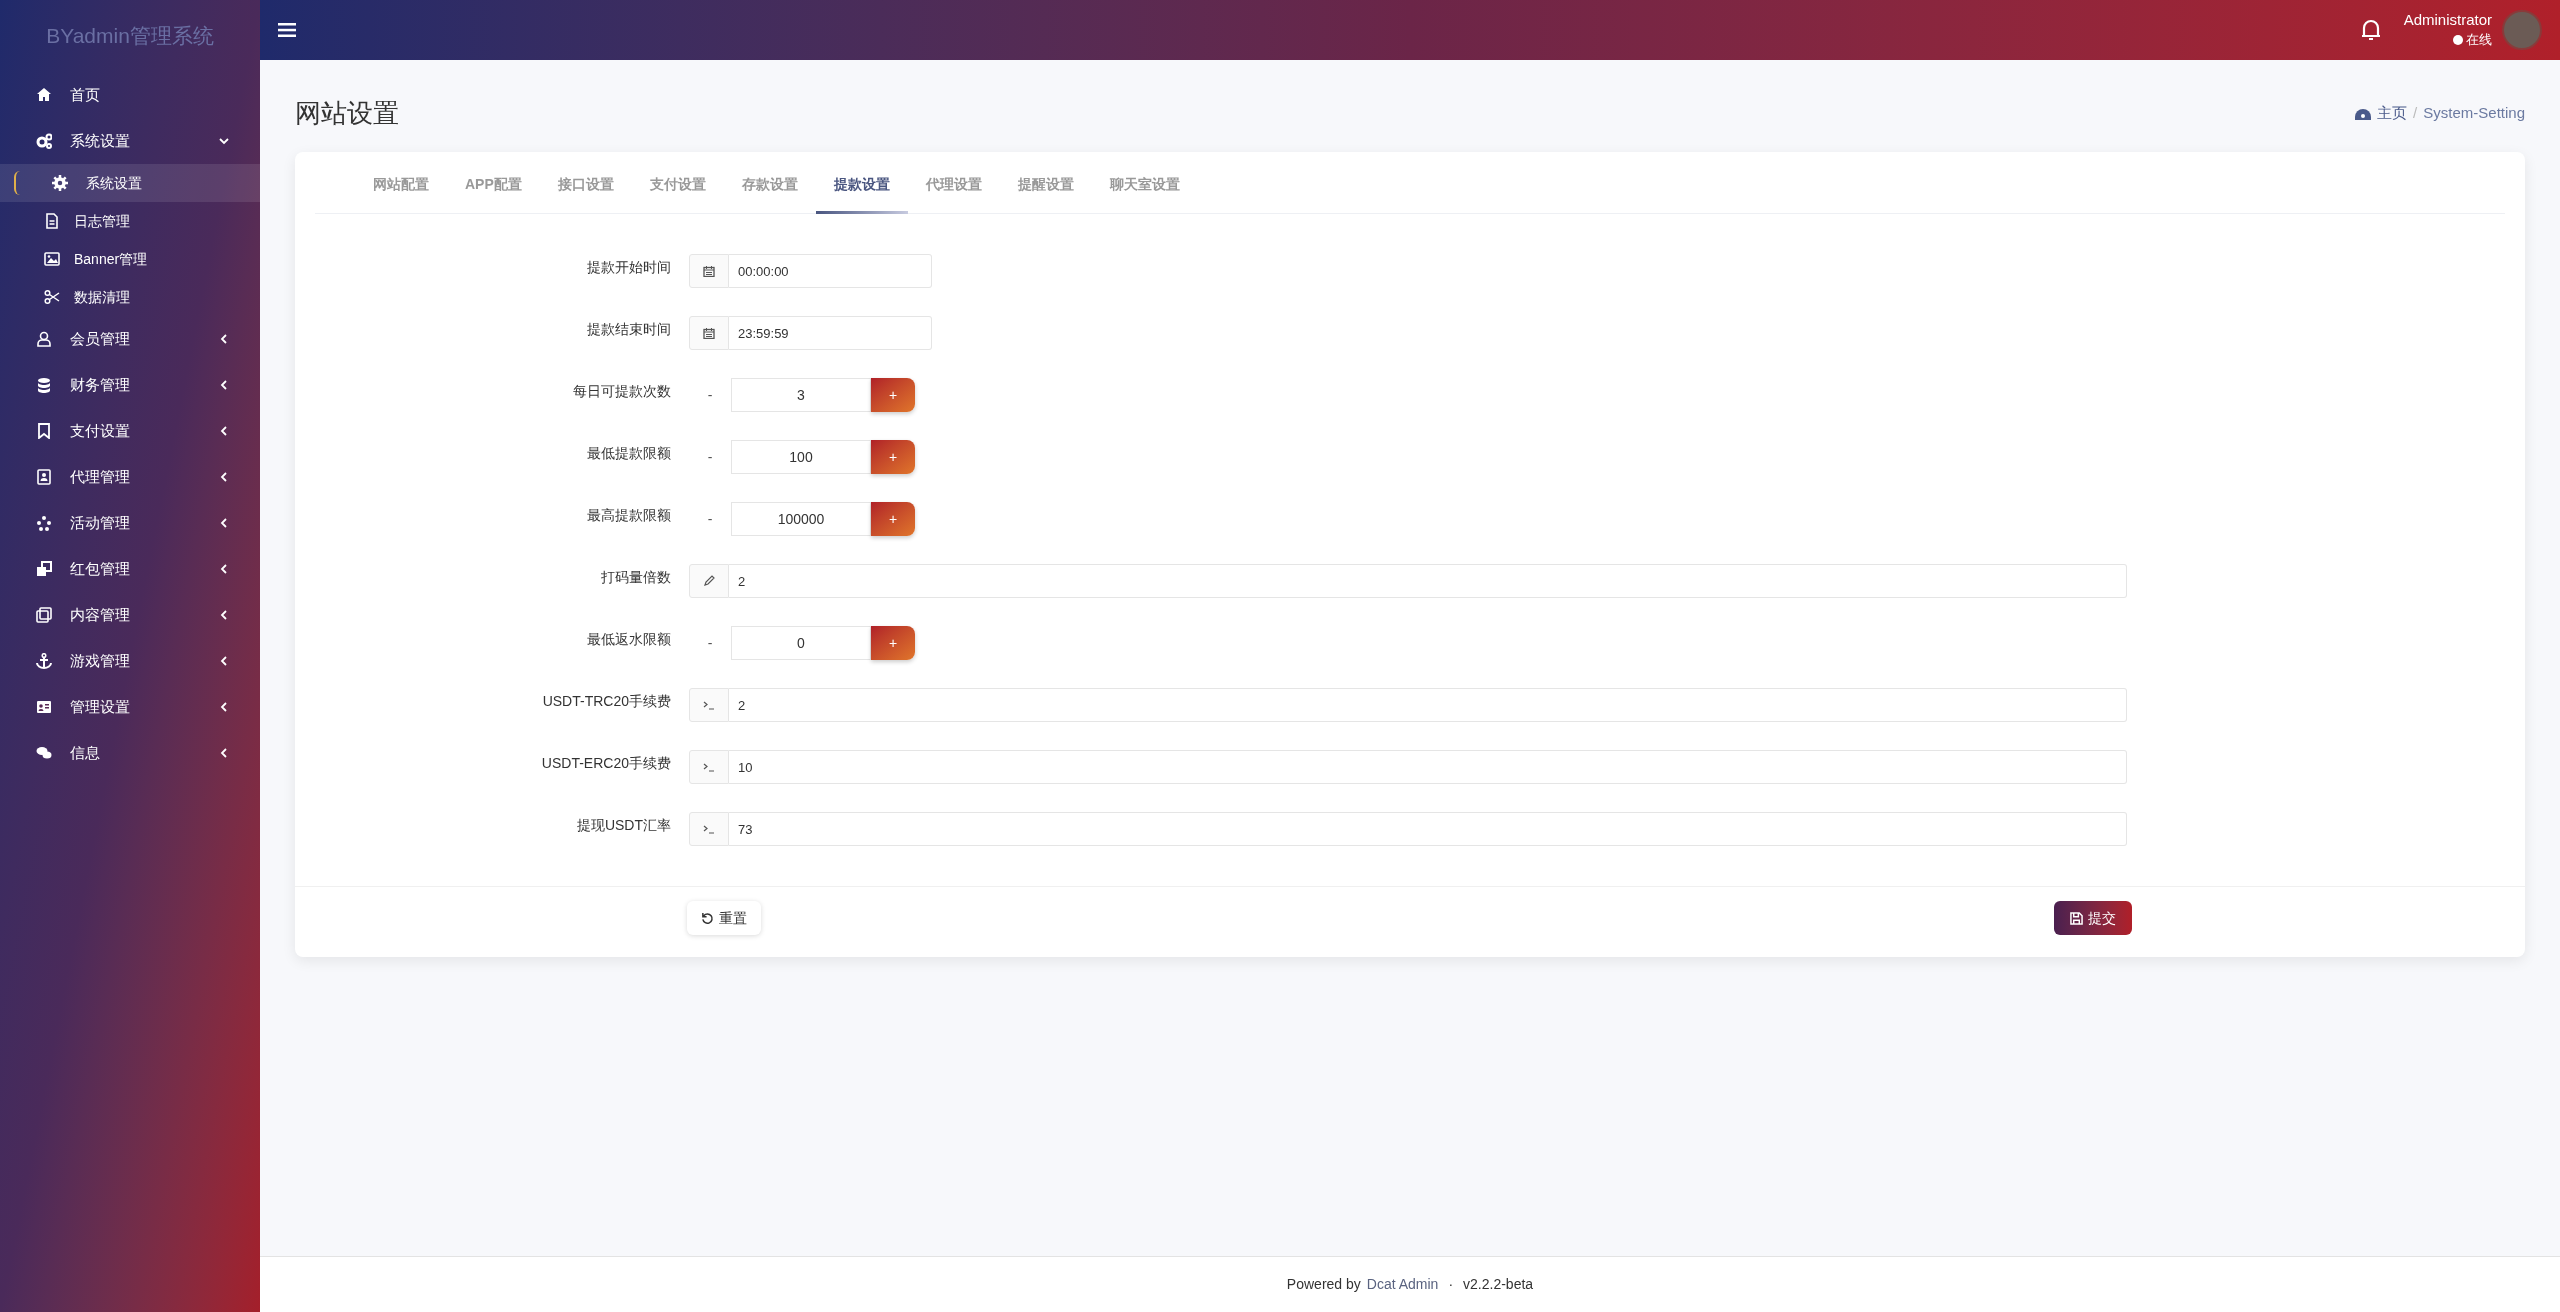 Image resolution: width=2560 pixels, height=1312 pixels. I want to click on text-input: 00:00:00, so click(830, 271).